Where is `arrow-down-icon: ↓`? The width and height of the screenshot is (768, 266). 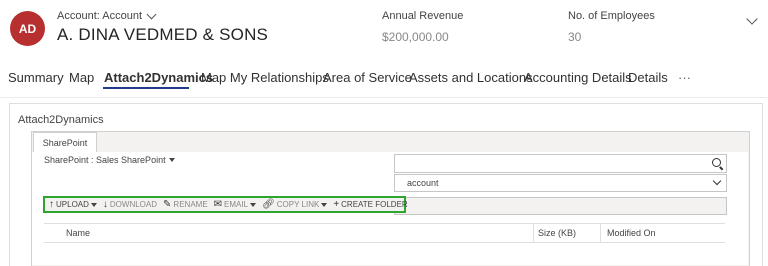
arrow-down-icon: ↓ is located at coordinates (105, 204).